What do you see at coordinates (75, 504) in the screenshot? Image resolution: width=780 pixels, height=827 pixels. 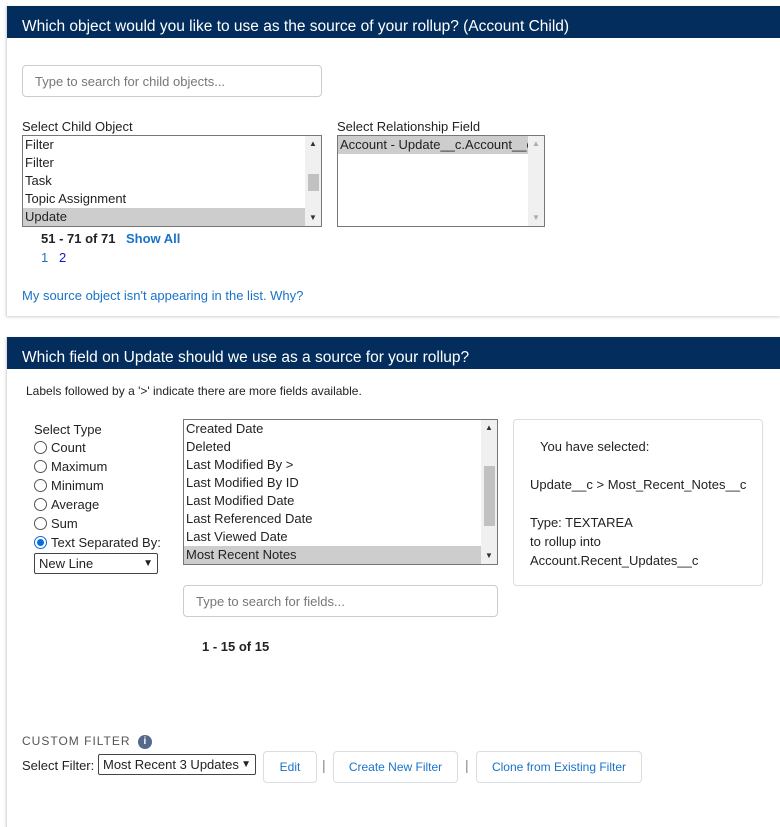 I see `radio-label: Average` at bounding box center [75, 504].